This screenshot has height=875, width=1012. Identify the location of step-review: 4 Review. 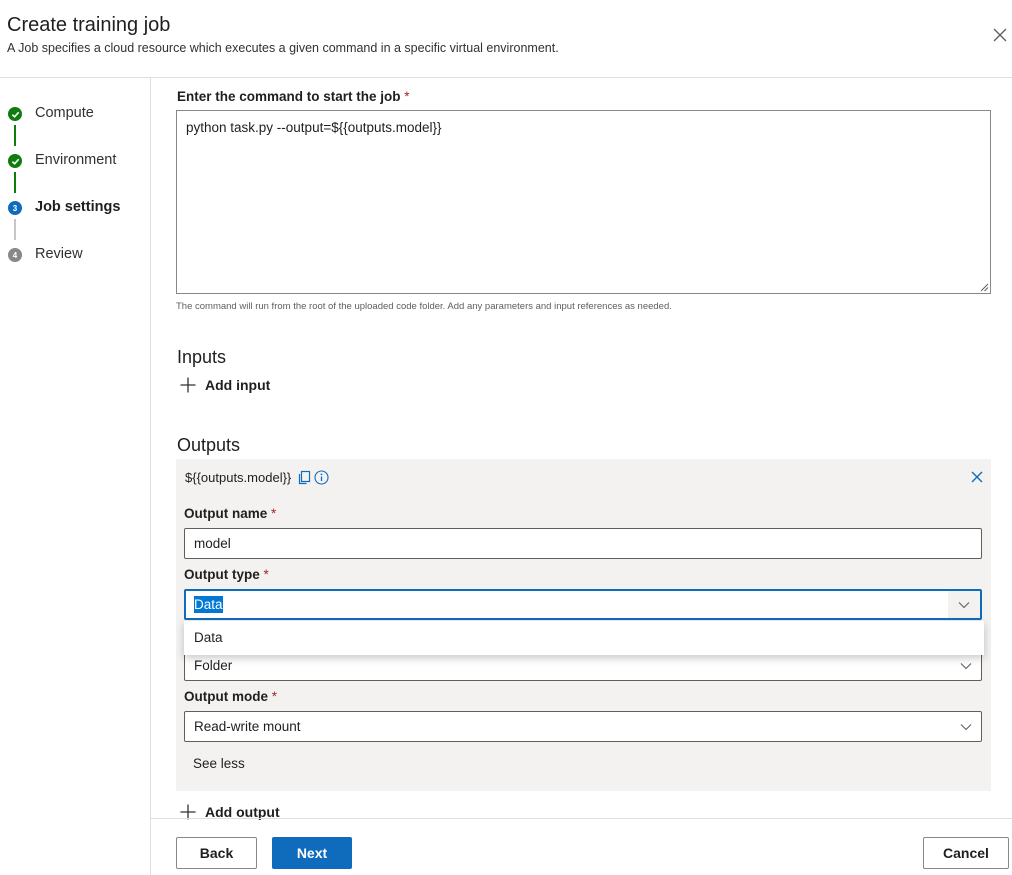
(75, 255).